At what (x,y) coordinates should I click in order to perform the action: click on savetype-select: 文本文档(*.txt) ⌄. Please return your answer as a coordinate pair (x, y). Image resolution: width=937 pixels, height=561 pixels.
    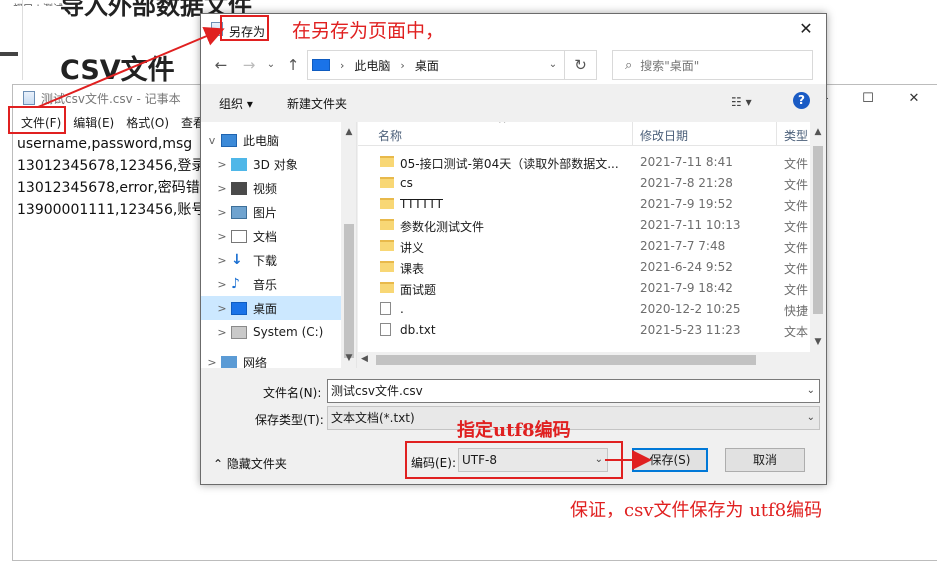
    Looking at the image, I should click on (573, 418).